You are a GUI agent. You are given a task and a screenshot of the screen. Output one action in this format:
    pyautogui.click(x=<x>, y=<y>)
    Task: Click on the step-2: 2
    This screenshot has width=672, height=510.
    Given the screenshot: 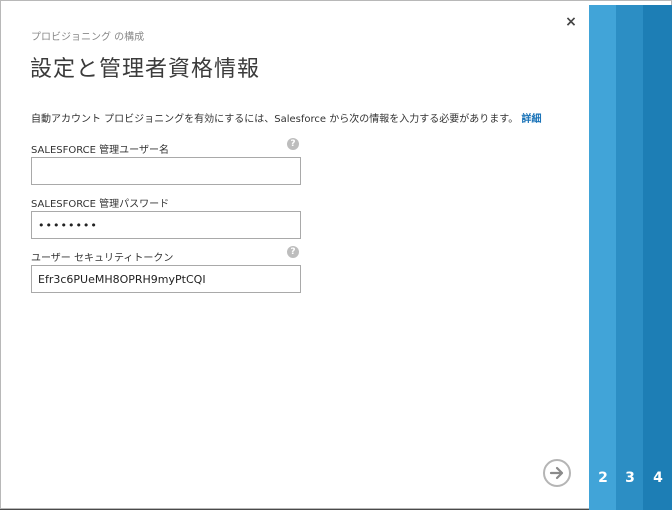 What is the action you would take?
    pyautogui.click(x=603, y=257)
    